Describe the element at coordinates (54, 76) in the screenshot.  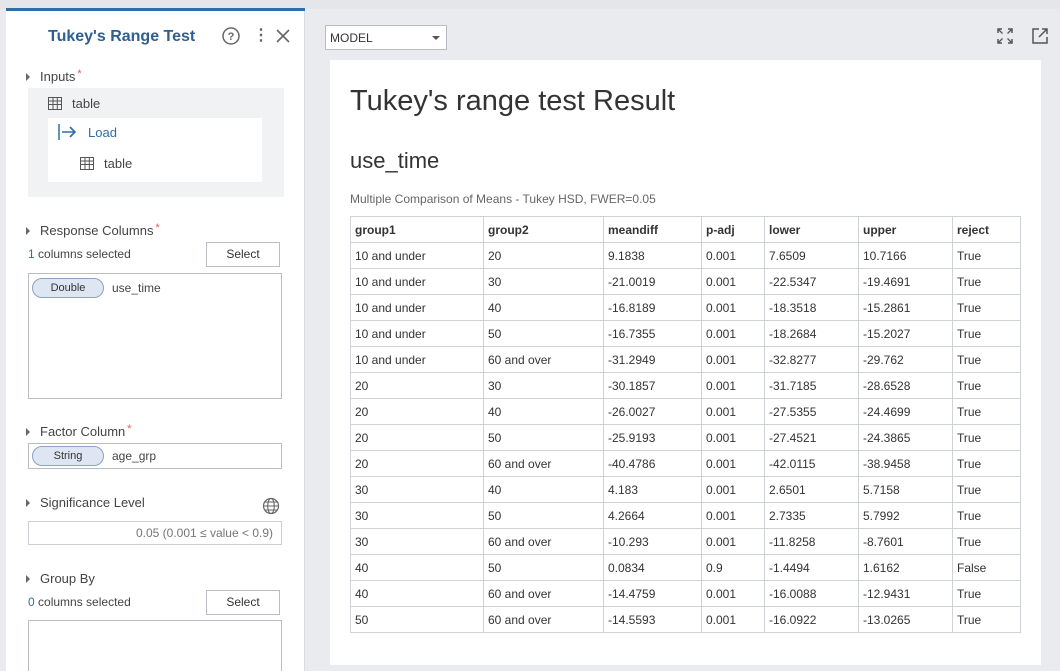
I see `inputs-section-header: Inputs *` at that location.